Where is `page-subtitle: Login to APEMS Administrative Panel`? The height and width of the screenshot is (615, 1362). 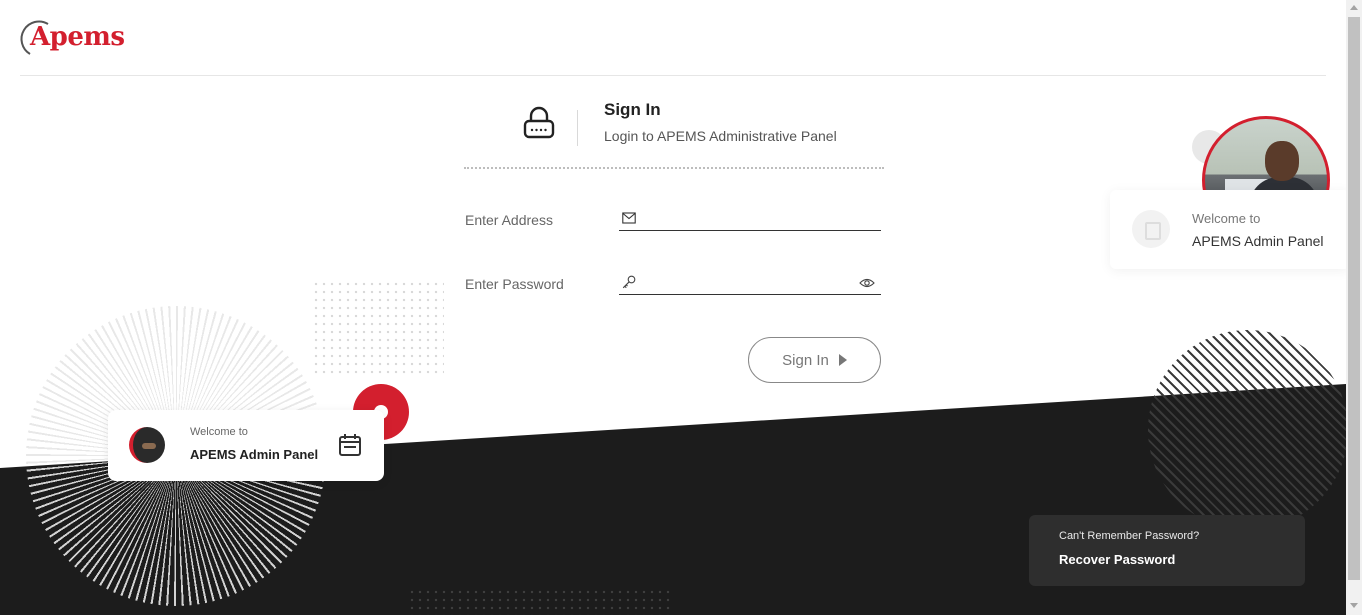 page-subtitle: Login to APEMS Administrative Panel is located at coordinates (720, 136).